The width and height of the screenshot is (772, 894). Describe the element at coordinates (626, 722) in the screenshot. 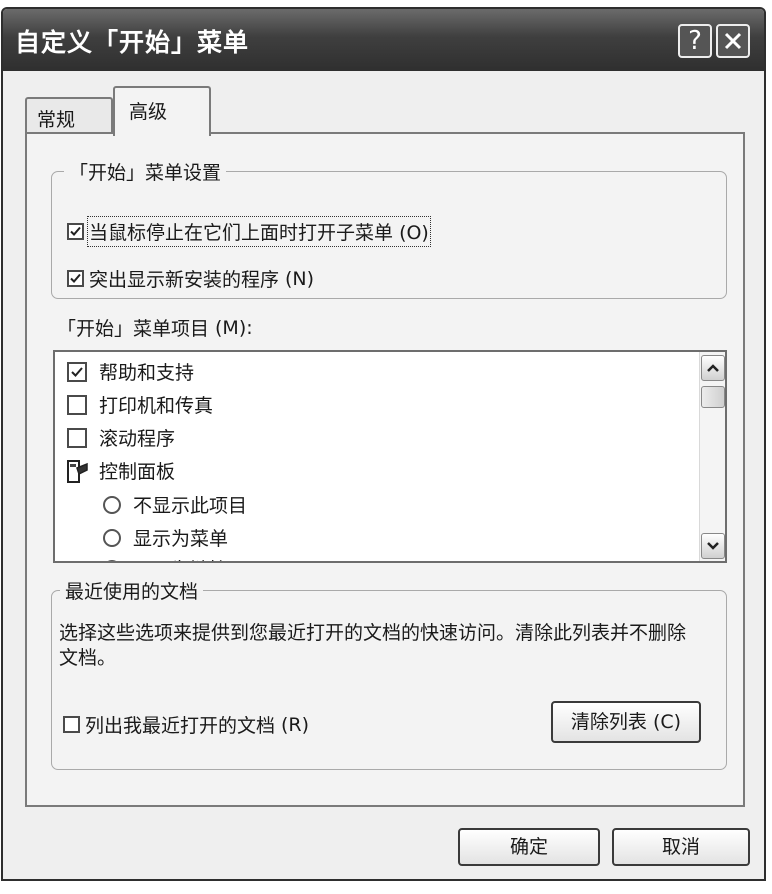

I see `clear-list-button: 清除列表 (C)` at that location.